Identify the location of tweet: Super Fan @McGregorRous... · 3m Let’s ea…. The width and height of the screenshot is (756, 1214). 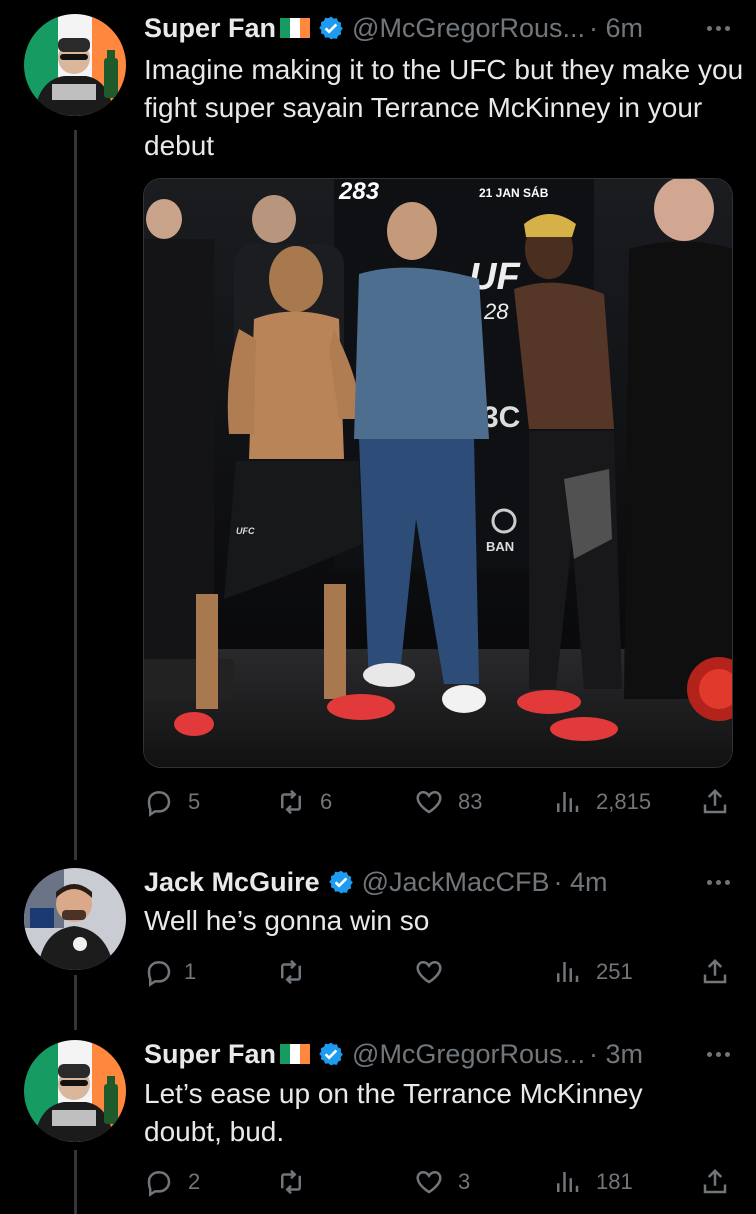
(378, 1123).